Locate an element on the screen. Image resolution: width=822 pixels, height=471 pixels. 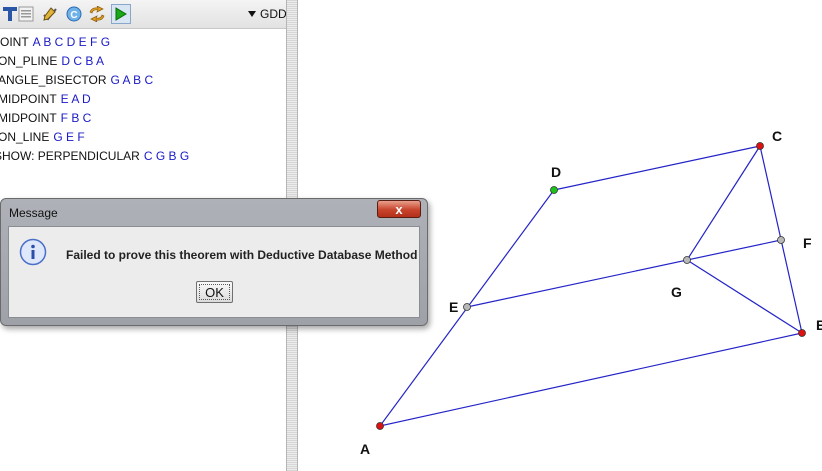
segment-AB is located at coordinates (591, 379).